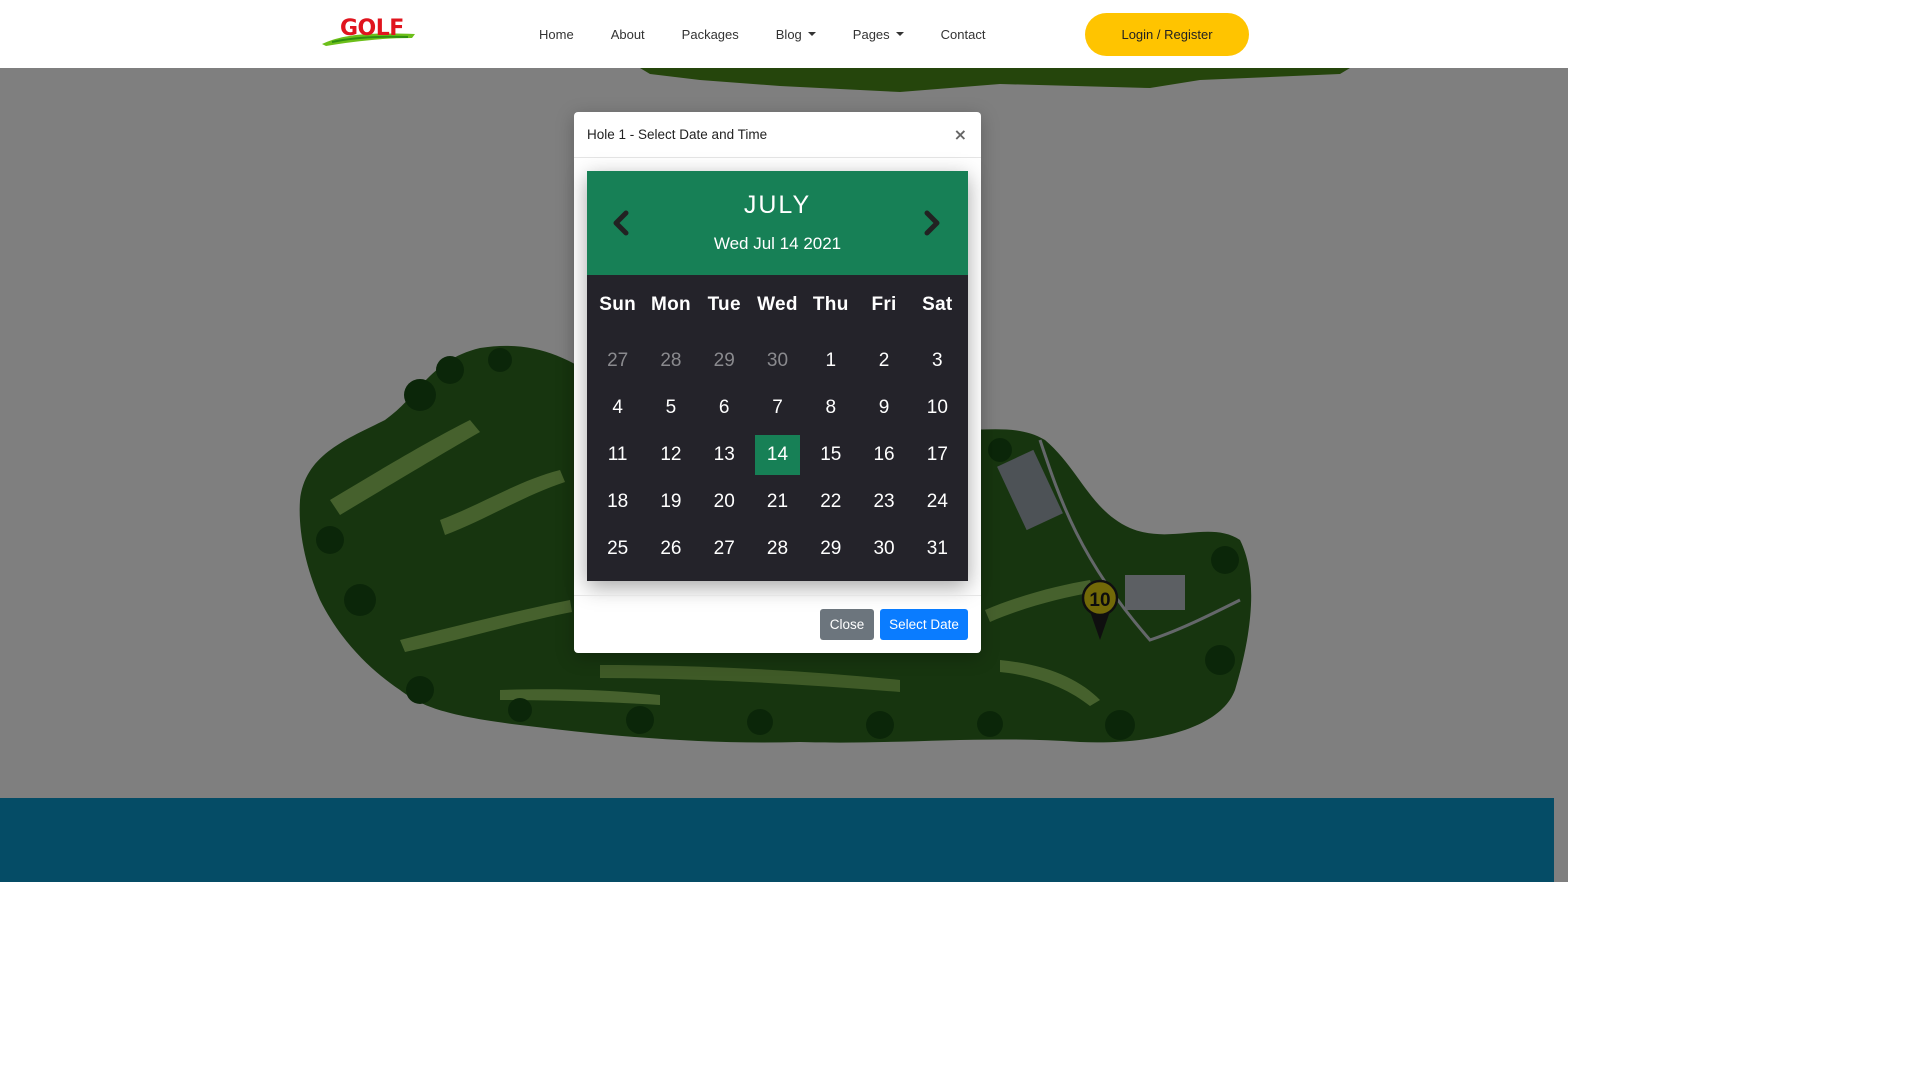  I want to click on main-nav: Home About Packages Blog Pages Contact, so click(780, 34).